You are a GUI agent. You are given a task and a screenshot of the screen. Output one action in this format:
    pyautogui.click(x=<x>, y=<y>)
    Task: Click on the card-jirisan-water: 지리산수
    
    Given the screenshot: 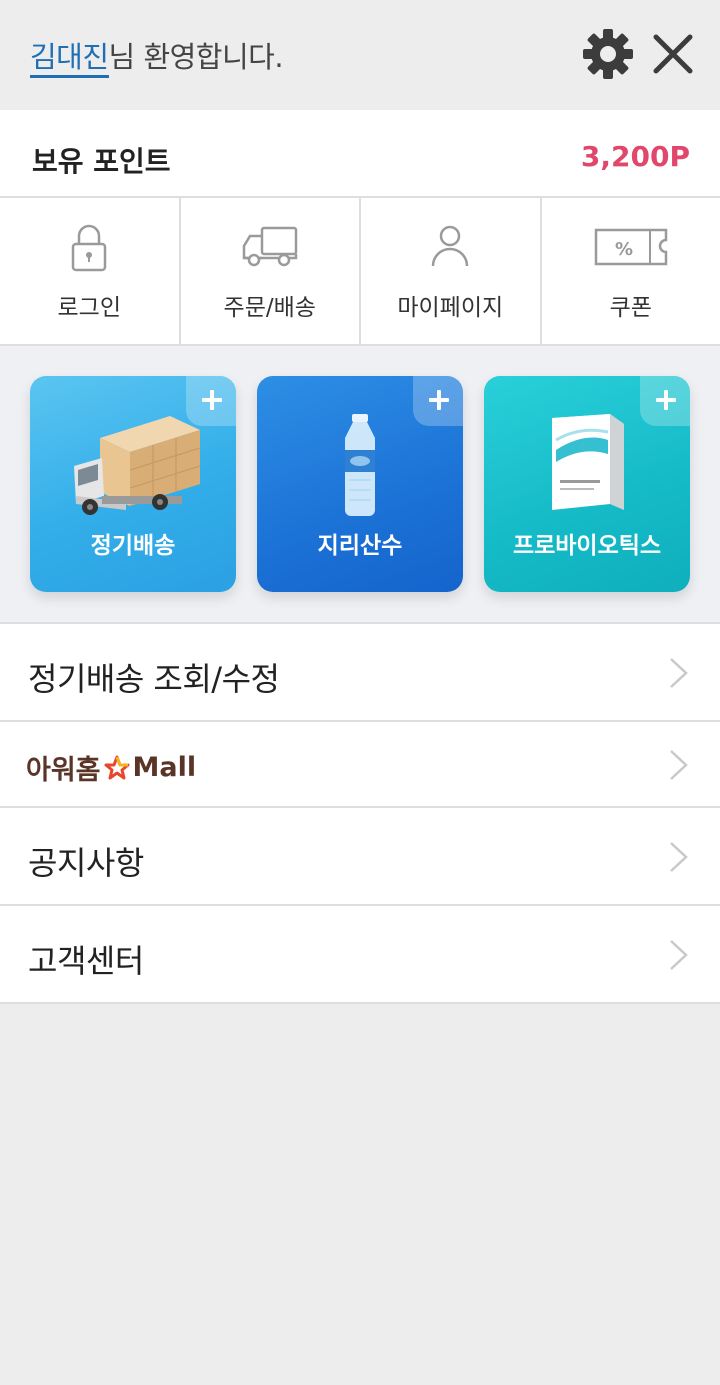 What is the action you would take?
    pyautogui.click(x=360, y=484)
    